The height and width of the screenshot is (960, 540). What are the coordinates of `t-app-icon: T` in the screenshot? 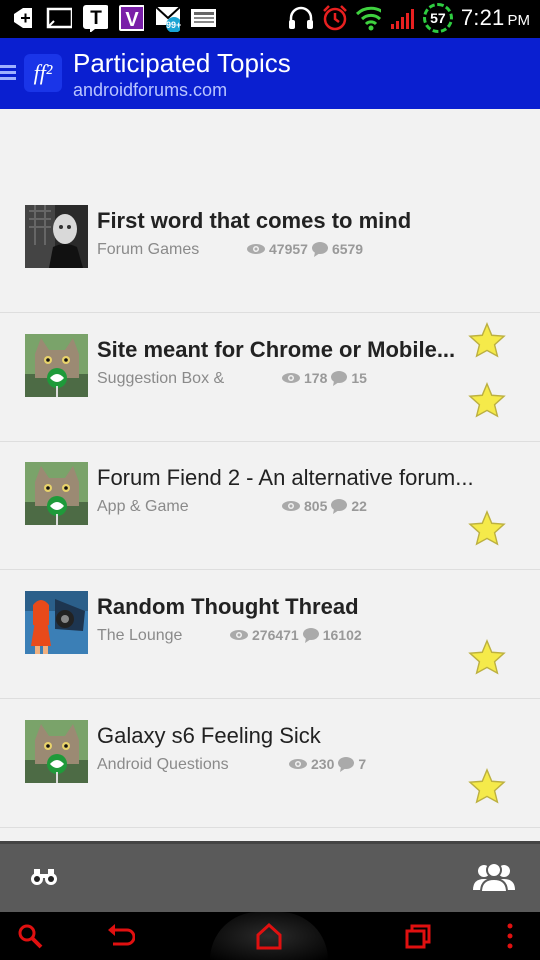 It's located at (95, 18).